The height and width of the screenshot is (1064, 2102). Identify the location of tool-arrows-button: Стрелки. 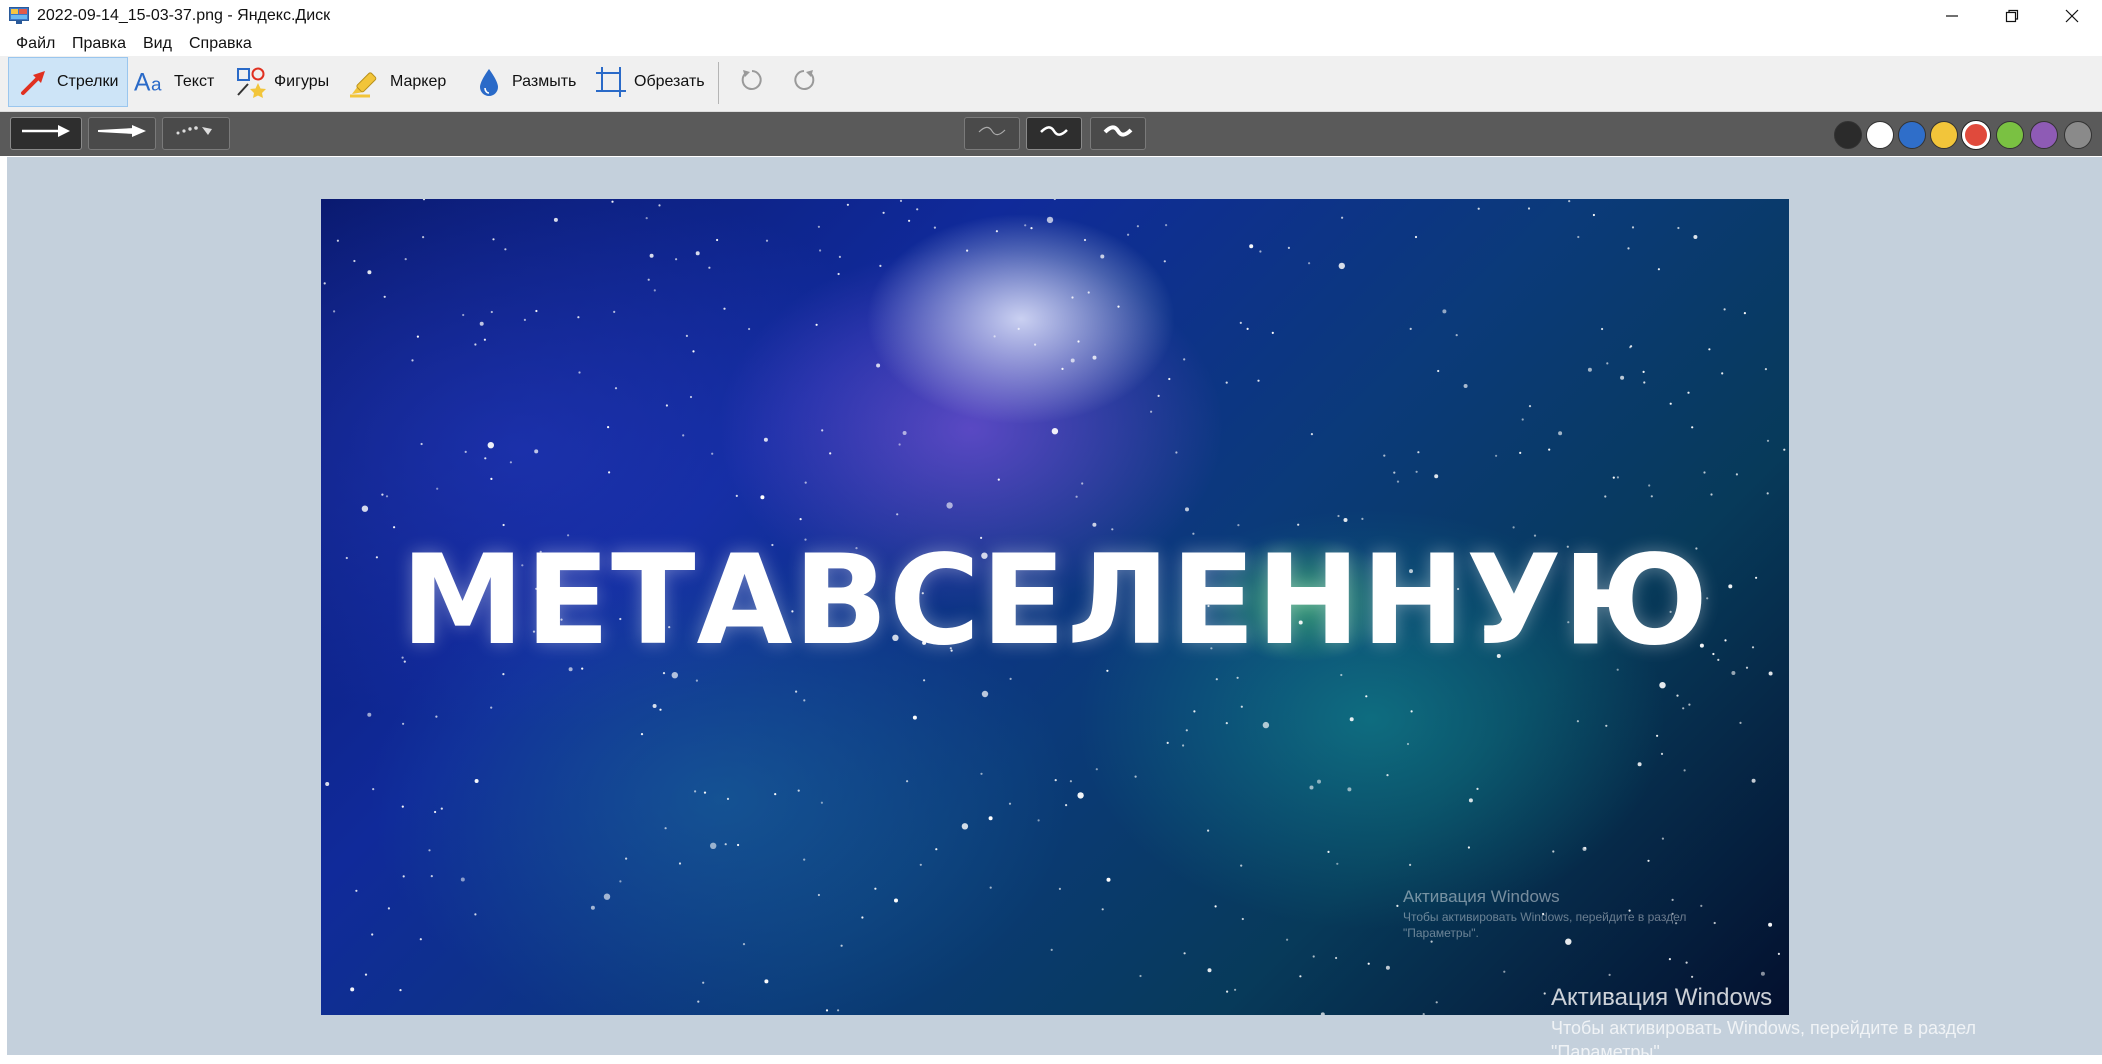
(68, 82).